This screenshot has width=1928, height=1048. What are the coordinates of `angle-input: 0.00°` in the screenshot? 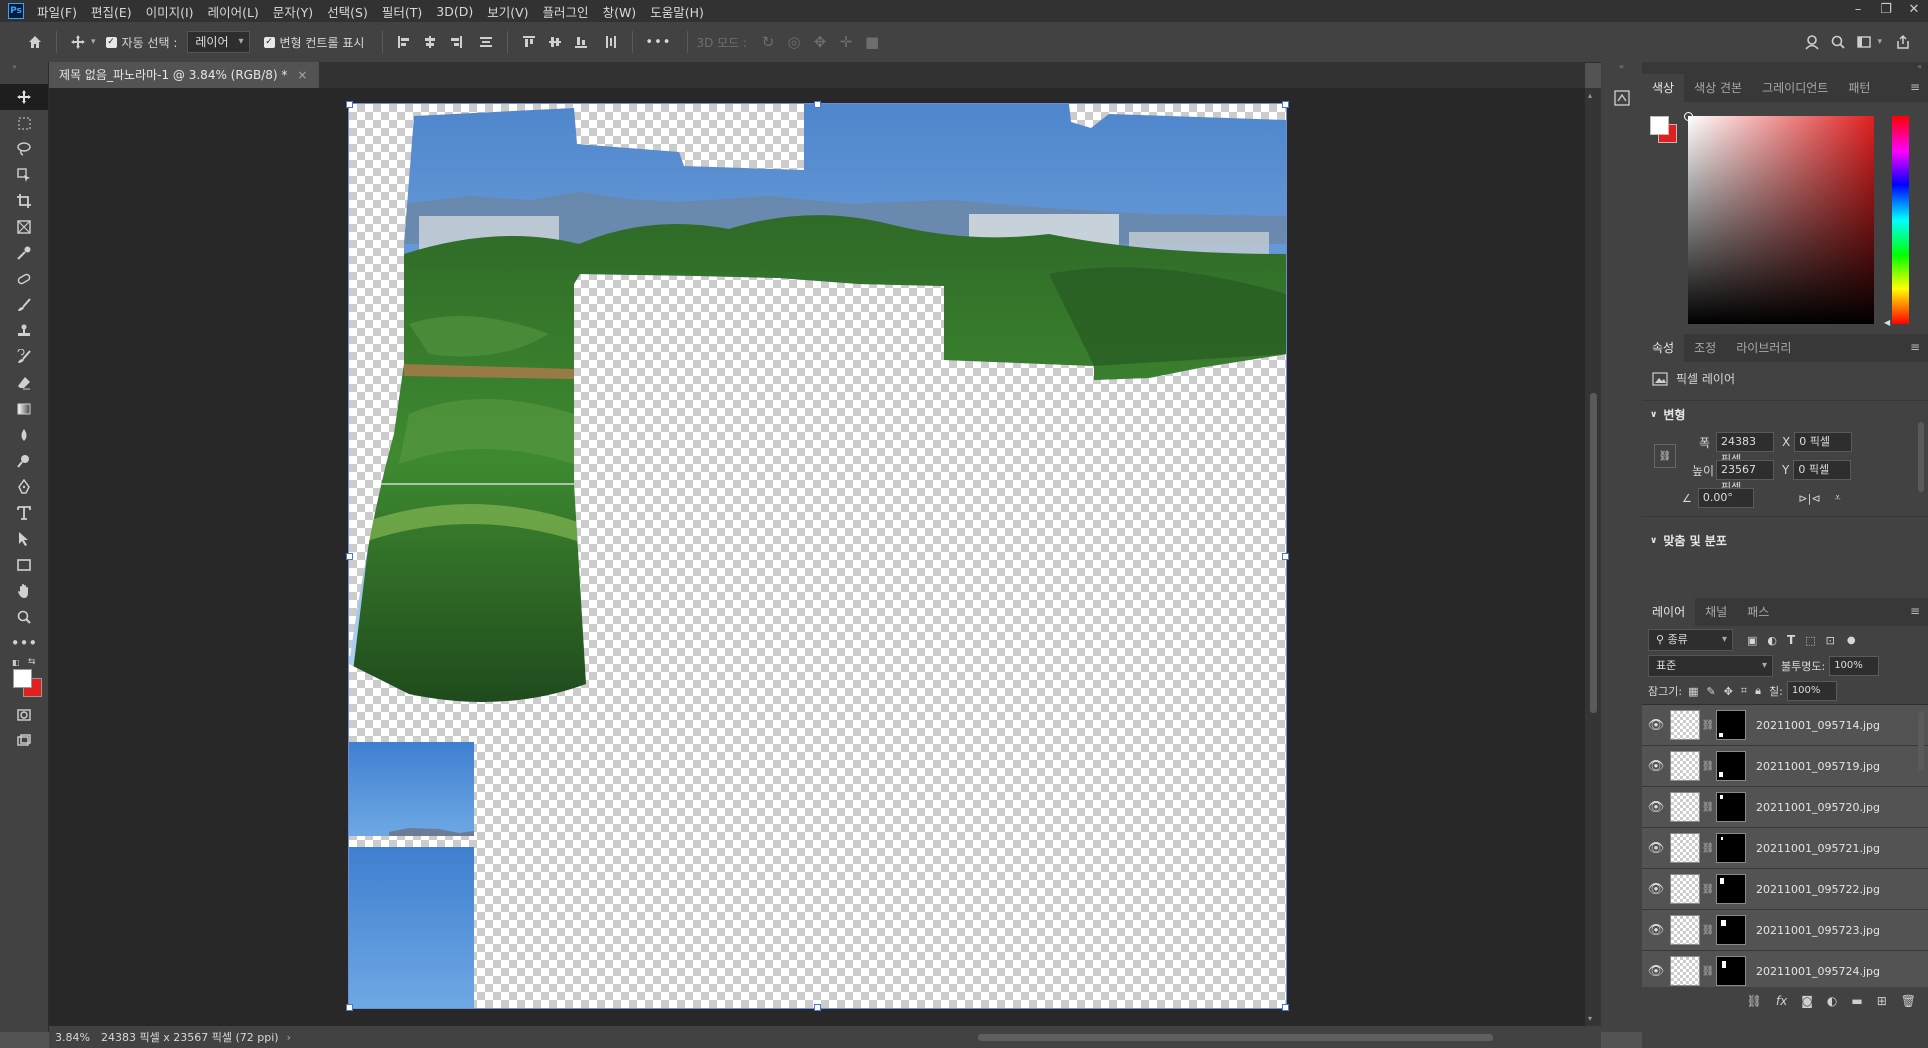 It's located at (1725, 498).